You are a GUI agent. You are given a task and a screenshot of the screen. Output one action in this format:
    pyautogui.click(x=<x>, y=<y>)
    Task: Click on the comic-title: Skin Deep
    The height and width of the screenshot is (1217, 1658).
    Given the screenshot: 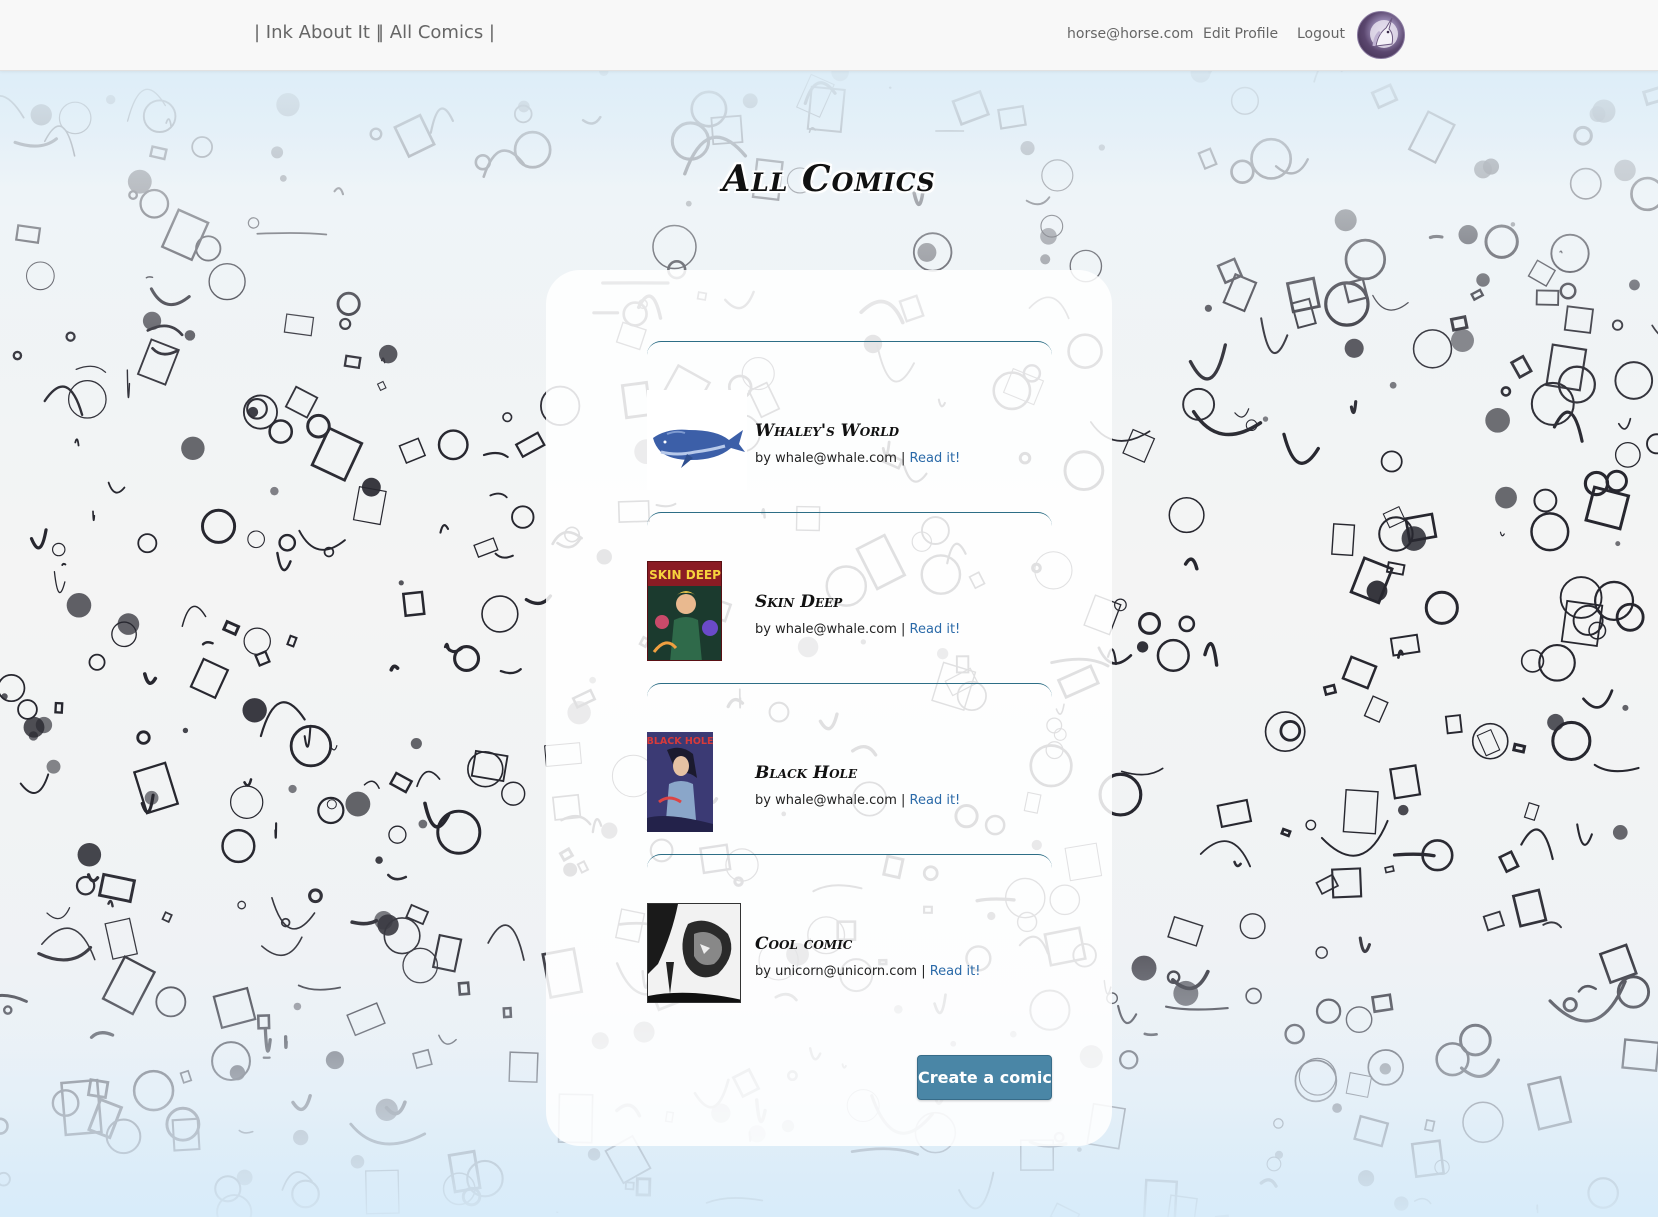 What is the action you would take?
    pyautogui.click(x=798, y=602)
    